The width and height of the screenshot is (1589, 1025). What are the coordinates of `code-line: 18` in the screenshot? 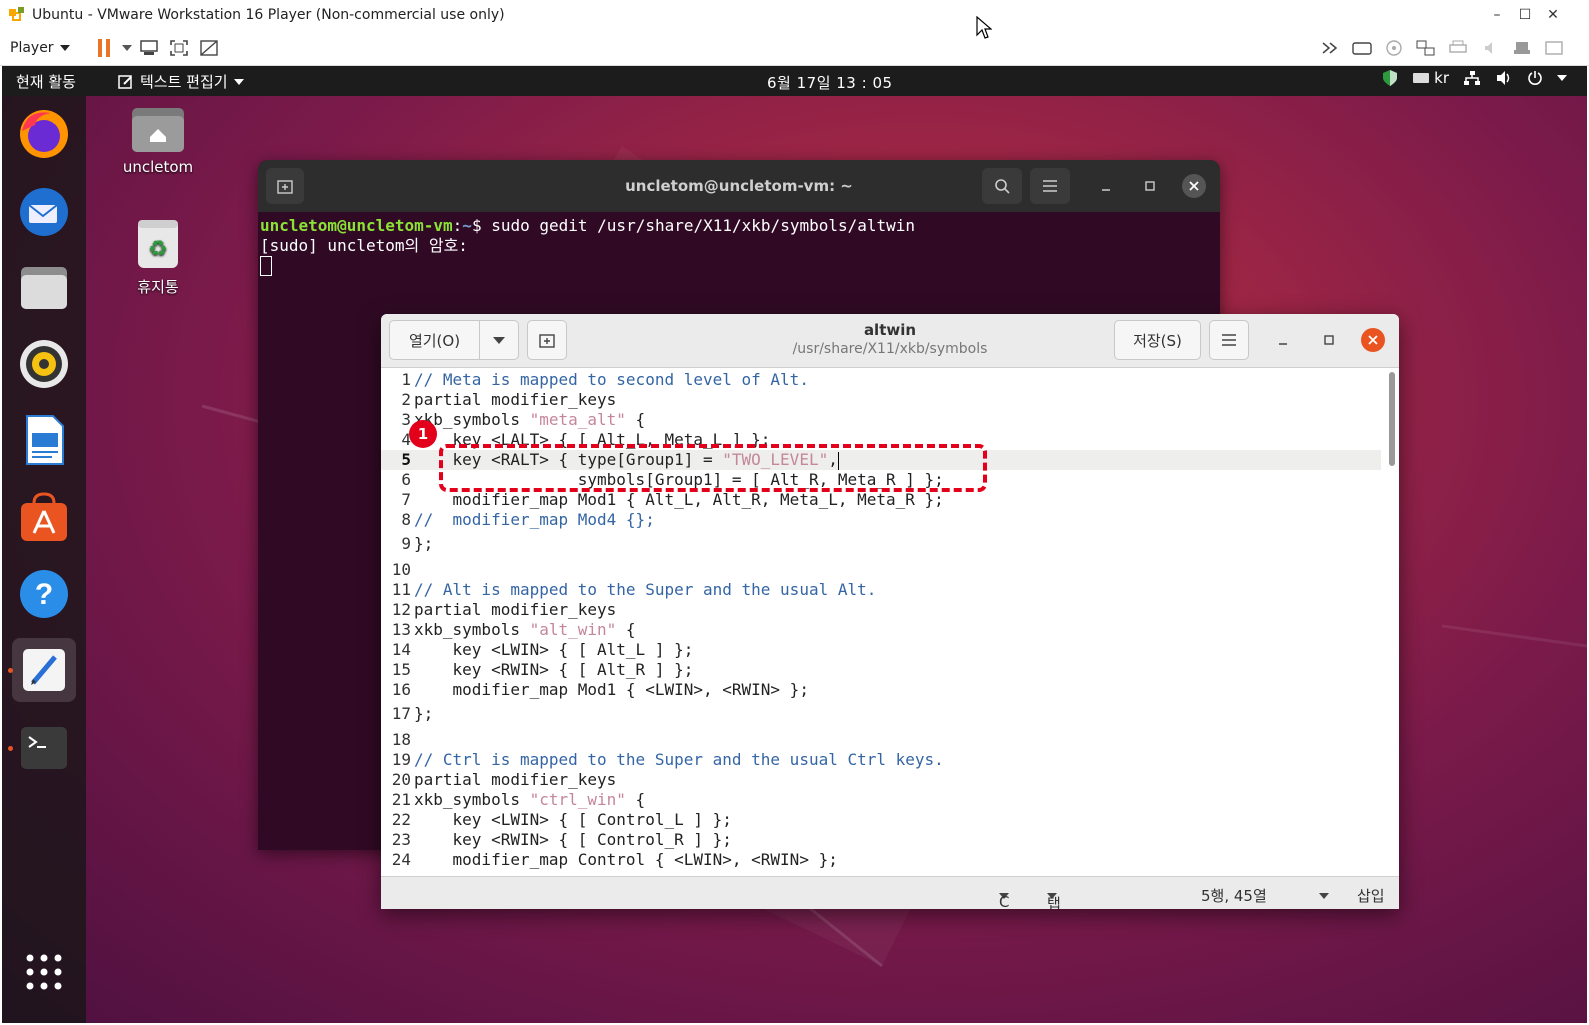 It's located at (881, 740).